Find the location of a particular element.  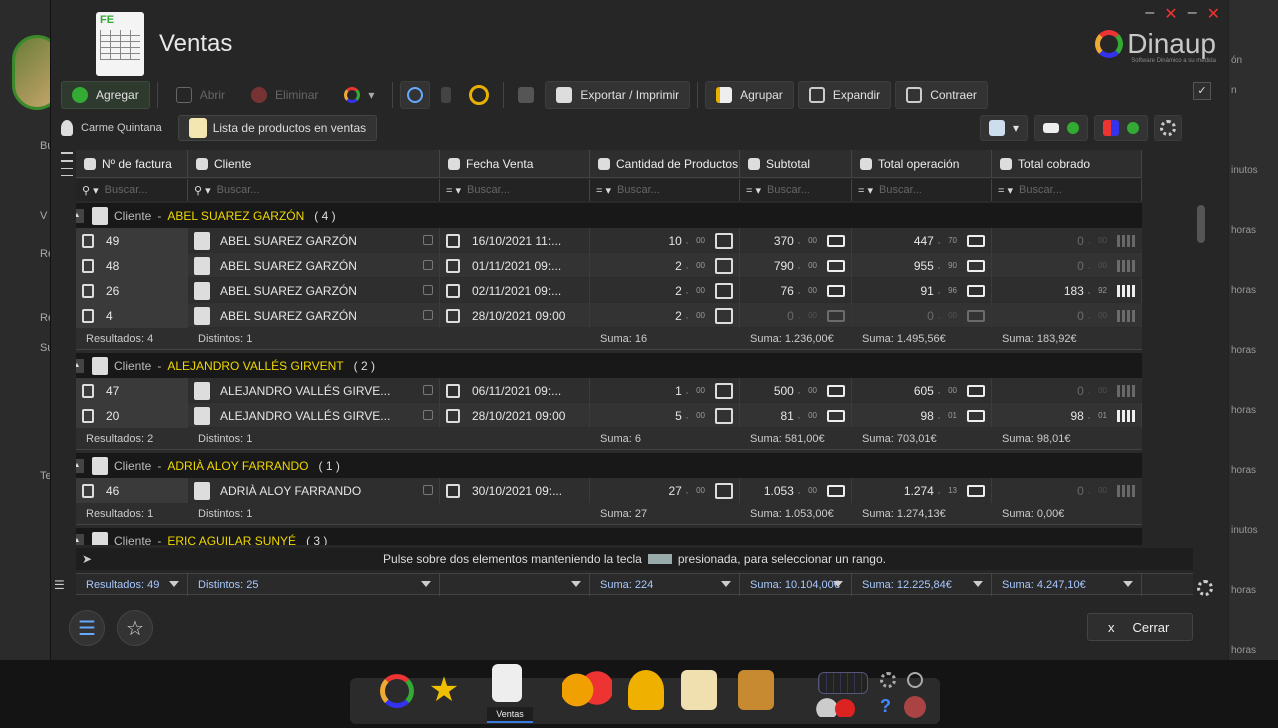

expand-button: Expandir is located at coordinates (844, 95).